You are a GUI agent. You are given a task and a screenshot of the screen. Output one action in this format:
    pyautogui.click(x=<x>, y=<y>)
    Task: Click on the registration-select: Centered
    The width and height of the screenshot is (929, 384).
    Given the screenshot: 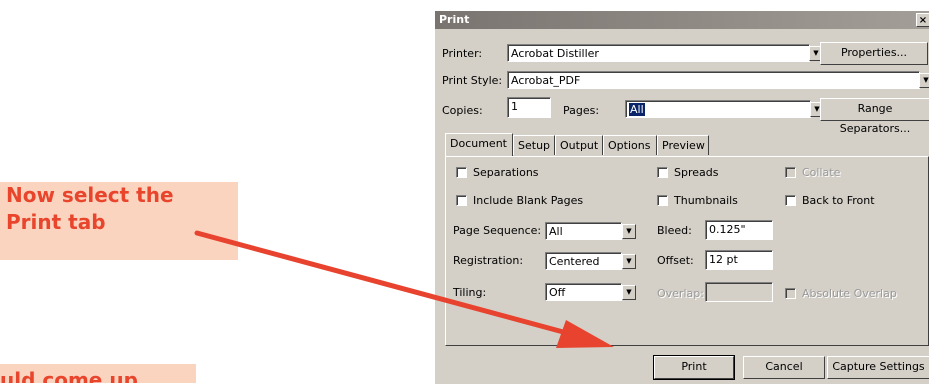 What is the action you would take?
    pyautogui.click(x=583, y=261)
    